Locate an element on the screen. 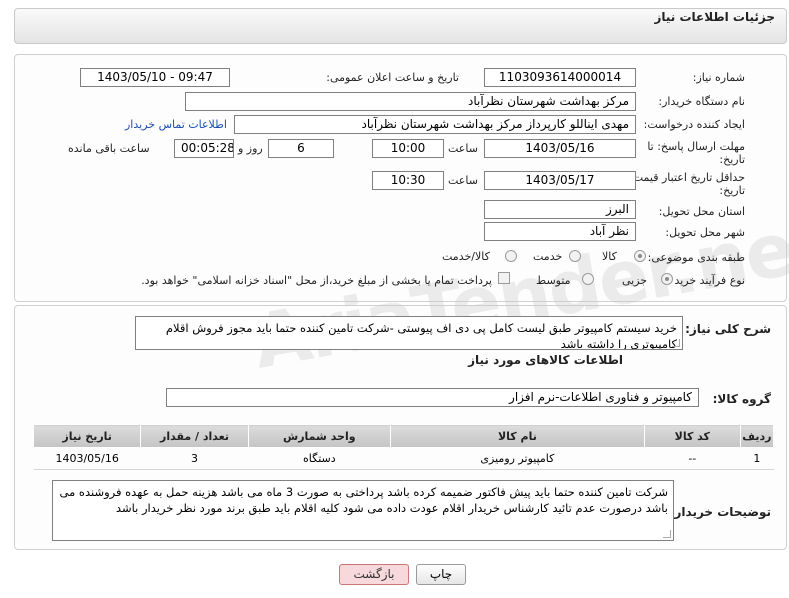 The width and height of the screenshot is (789, 598). need-number-label: شماره نیاز: is located at coordinates (718, 77).